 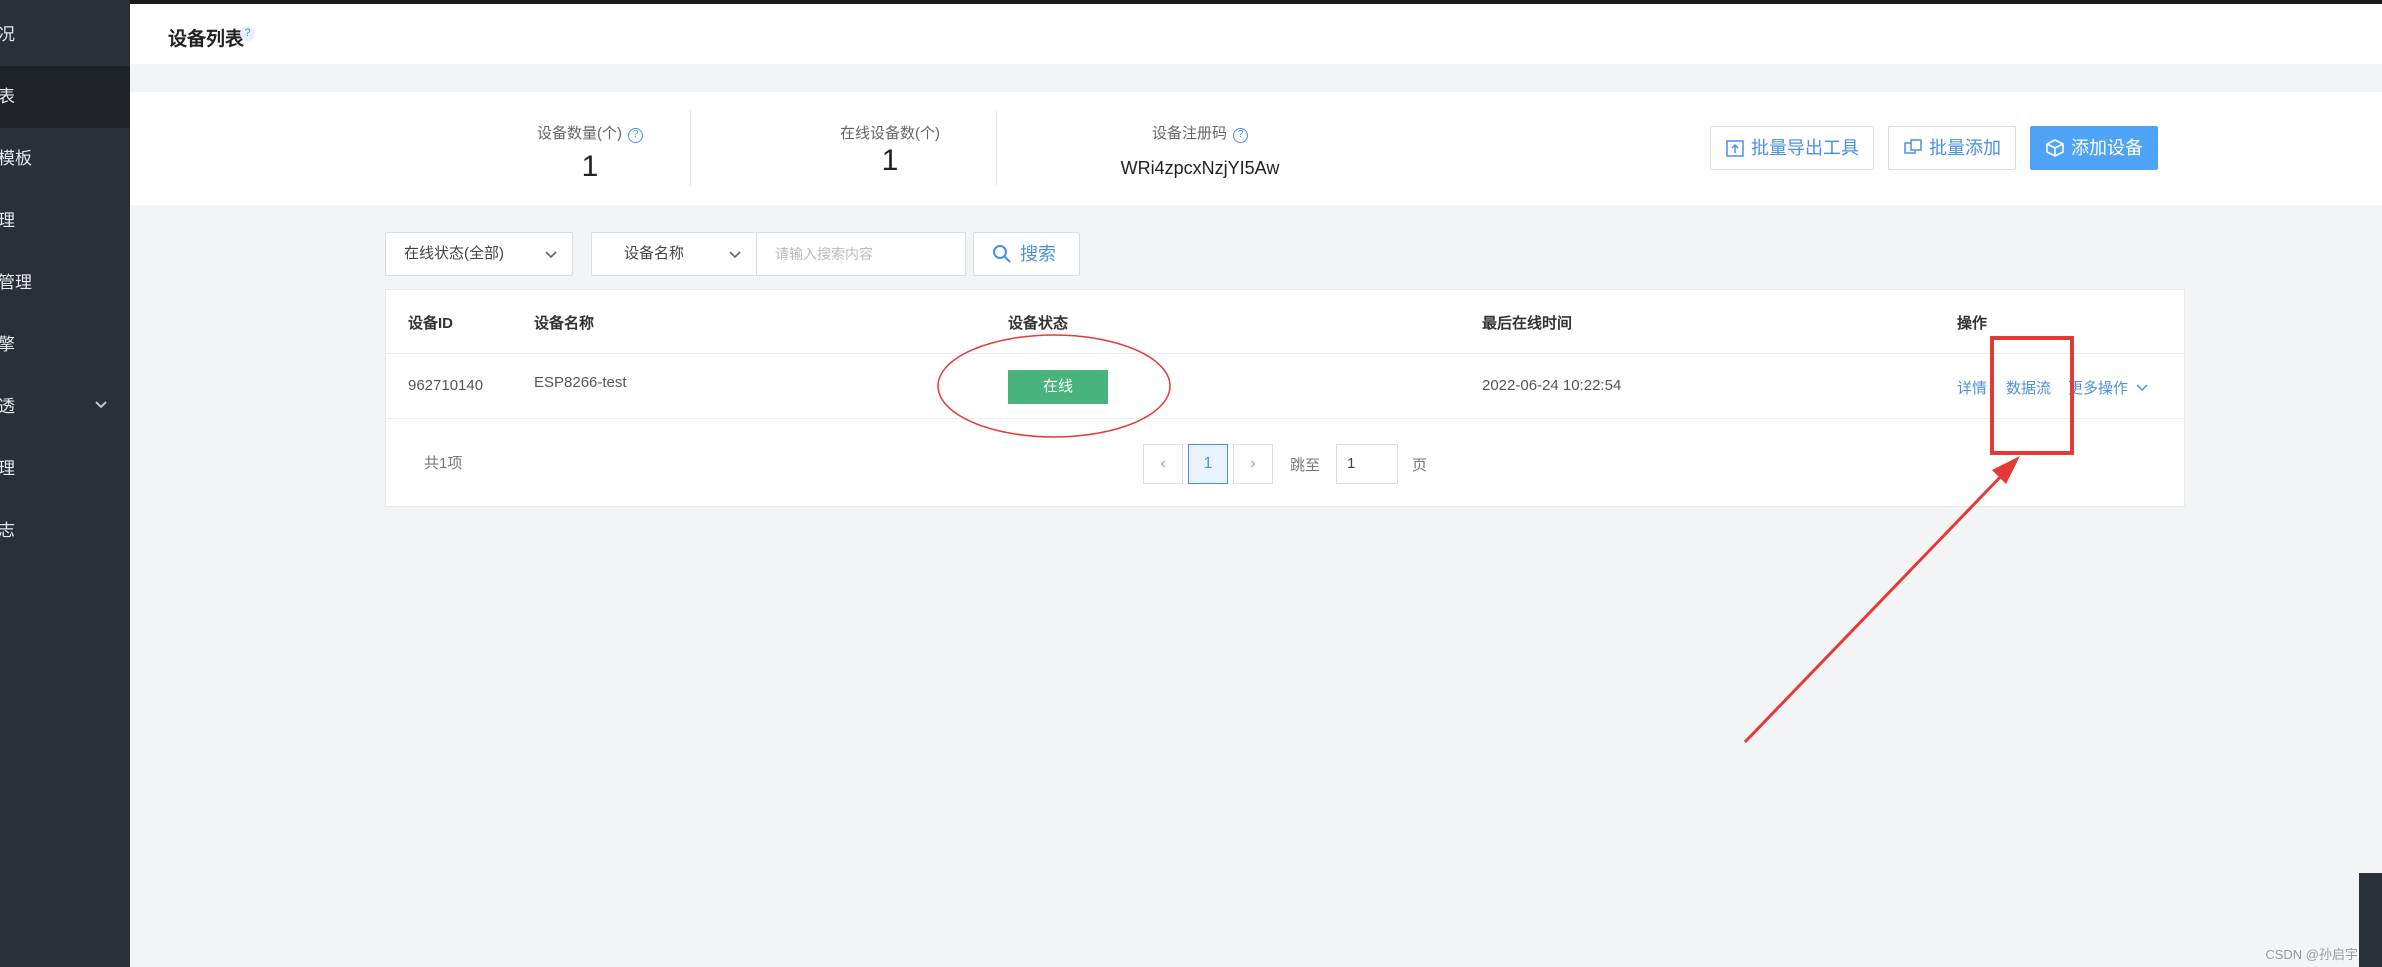 What do you see at coordinates (7, 530) in the screenshot?
I see `sidebar-item-label: 志` at bounding box center [7, 530].